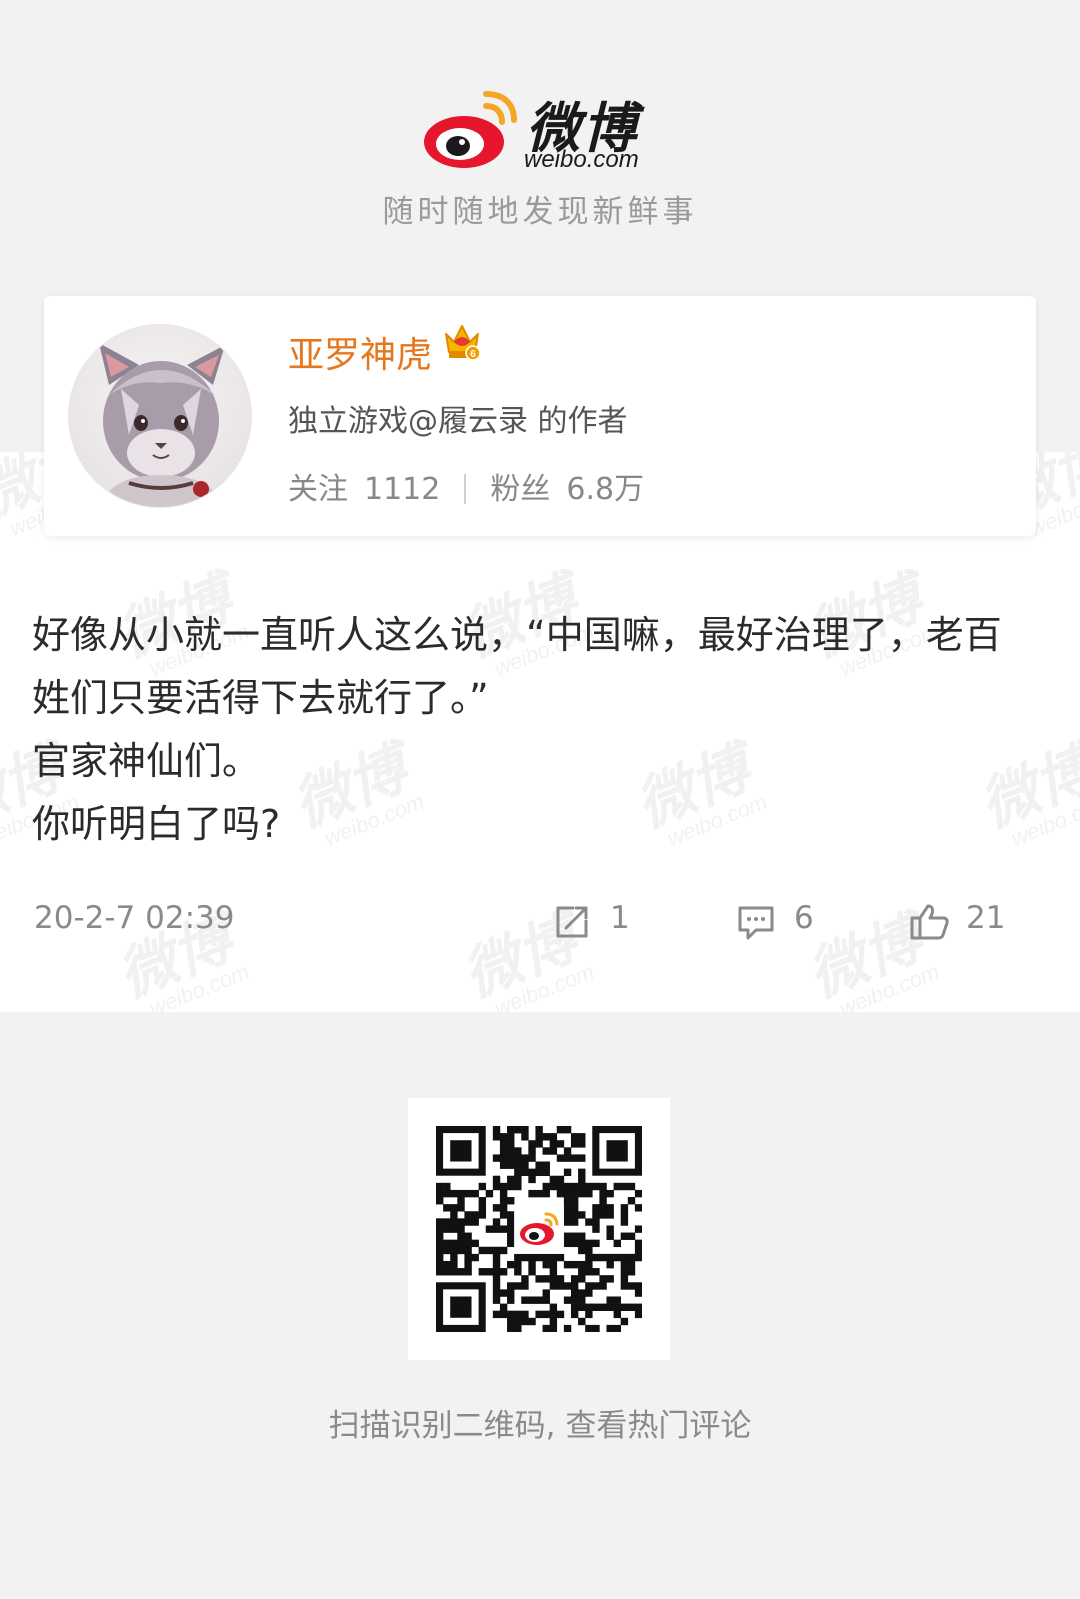 The height and width of the screenshot is (1599, 1080). I want to click on vip-crown-icon: 6, so click(463, 343).